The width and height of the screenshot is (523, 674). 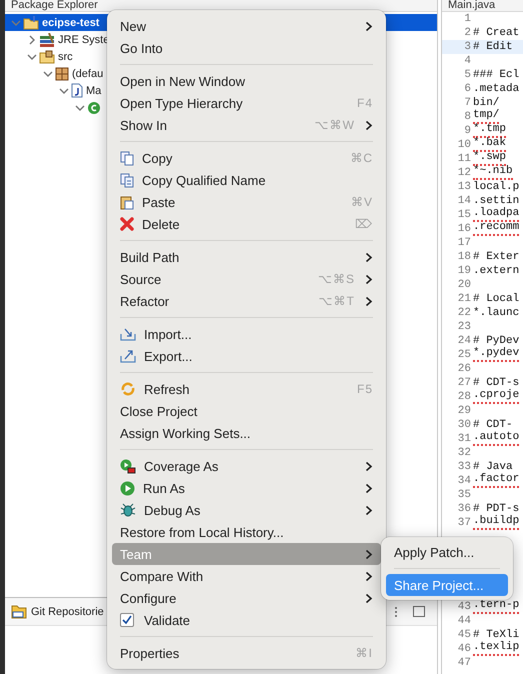 What do you see at coordinates (464, 187) in the screenshot?
I see `line-number: 13` at bounding box center [464, 187].